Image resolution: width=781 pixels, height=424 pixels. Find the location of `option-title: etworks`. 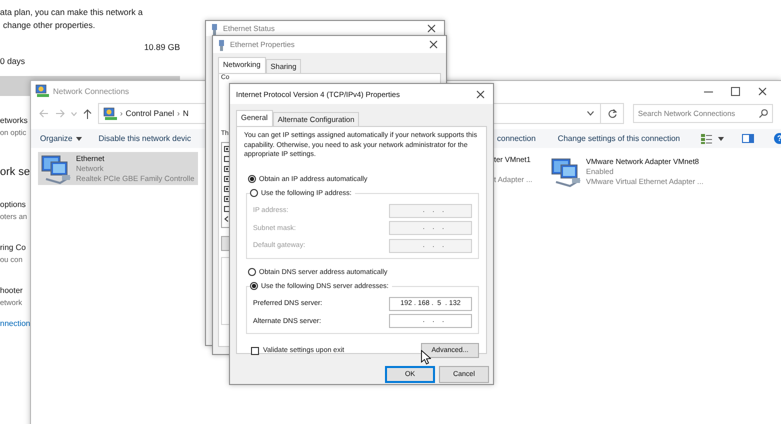

option-title: etworks is located at coordinates (14, 121).